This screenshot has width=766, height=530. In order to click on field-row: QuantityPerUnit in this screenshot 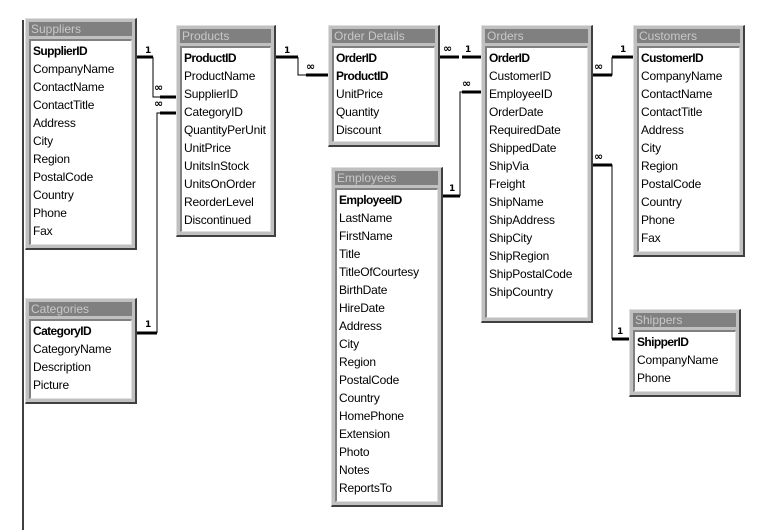, I will do `click(226, 130)`.